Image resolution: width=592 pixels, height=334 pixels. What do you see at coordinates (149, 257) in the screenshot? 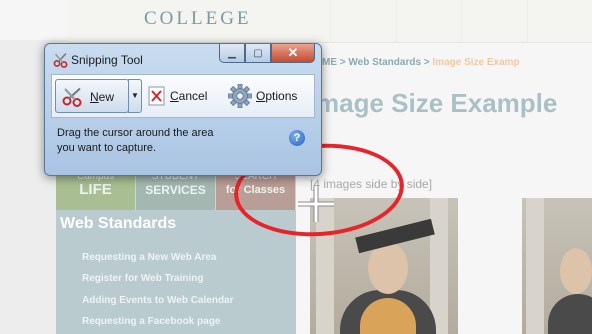
I see `sidebar-link: Requesting a New Web Area` at bounding box center [149, 257].